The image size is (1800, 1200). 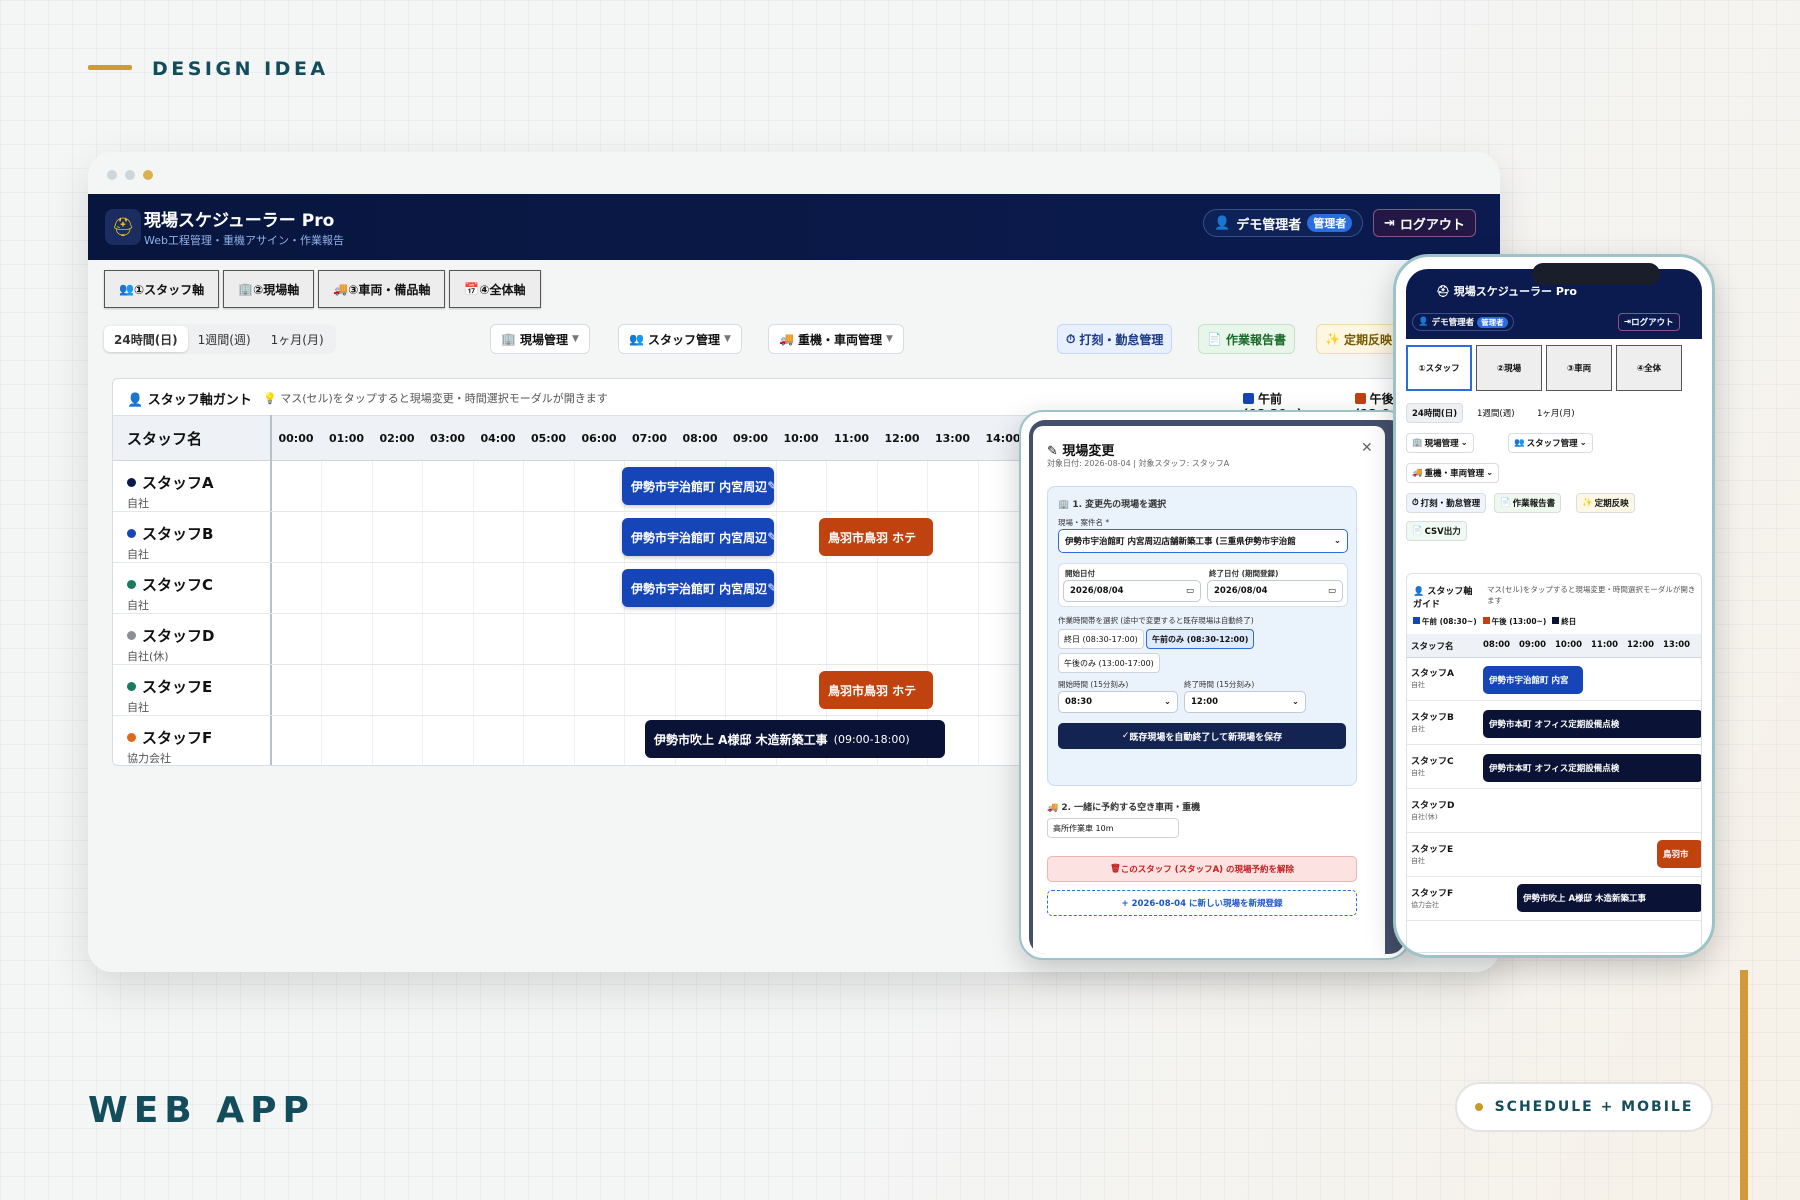 What do you see at coordinates (1113, 828) in the screenshot?
I see `vehicle-chip: 高所作業車 10m` at bounding box center [1113, 828].